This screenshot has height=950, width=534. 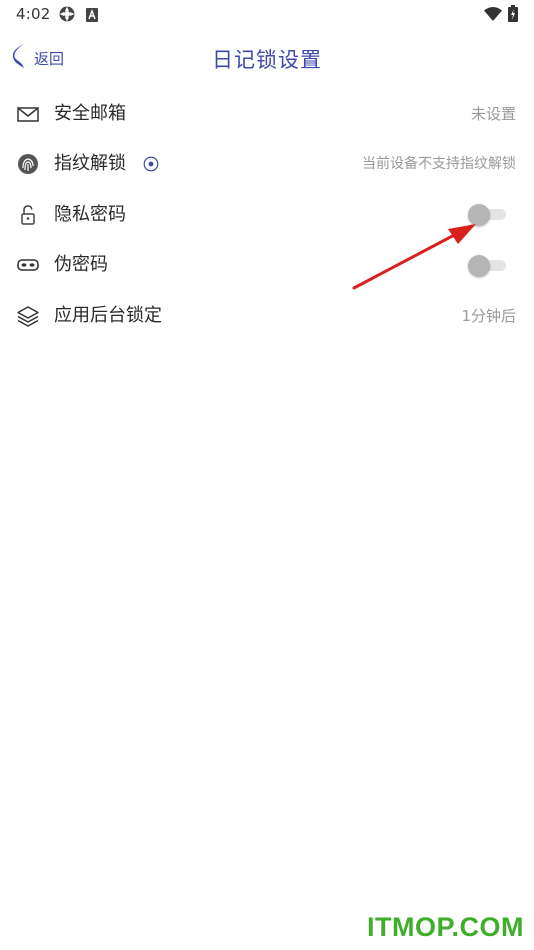 What do you see at coordinates (92, 16) in the screenshot?
I see `notification-a-icon` at bounding box center [92, 16].